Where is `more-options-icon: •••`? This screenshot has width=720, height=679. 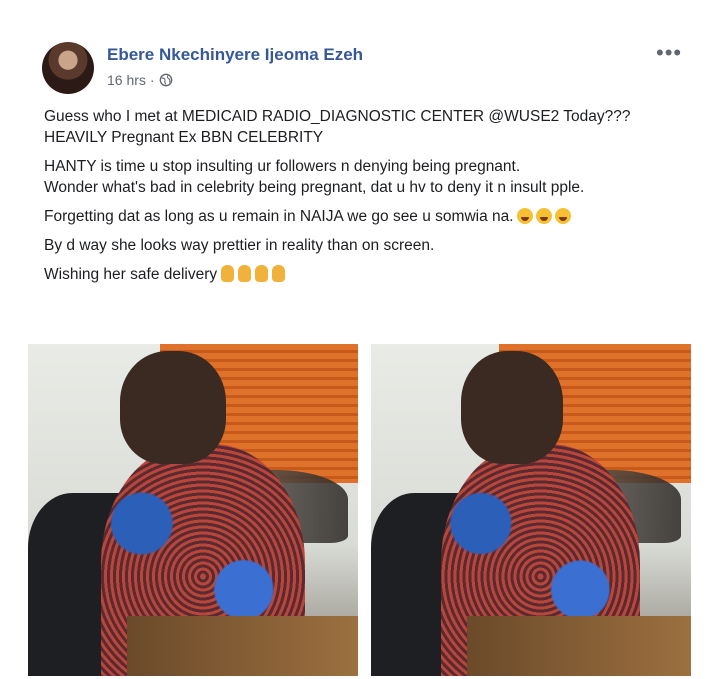
more-options-icon: ••• is located at coordinates (669, 53).